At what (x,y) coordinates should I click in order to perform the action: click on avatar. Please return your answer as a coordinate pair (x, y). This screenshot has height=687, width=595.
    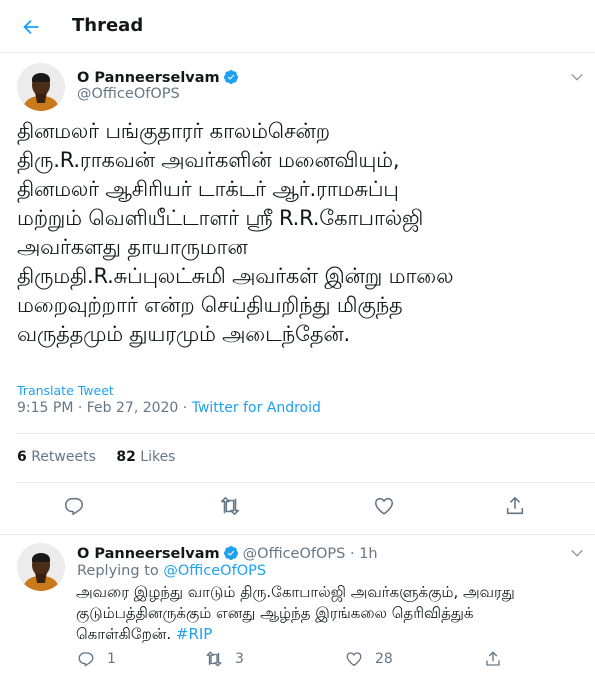
    Looking at the image, I should click on (41, 87).